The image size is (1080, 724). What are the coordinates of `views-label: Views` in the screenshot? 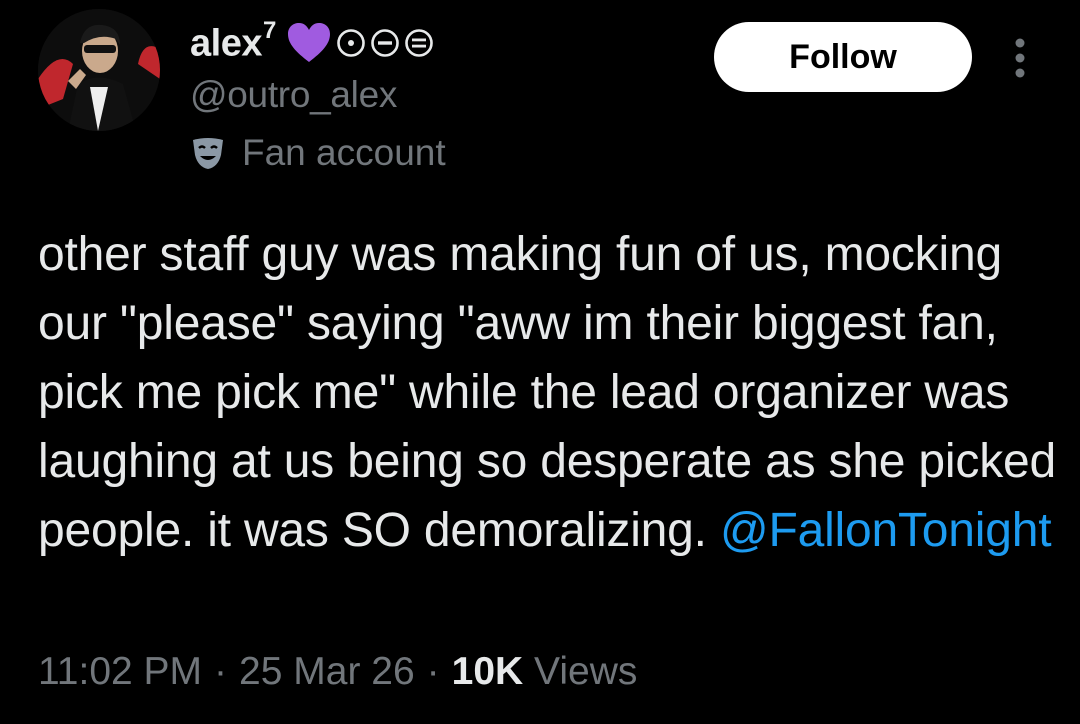 It's located at (580, 671).